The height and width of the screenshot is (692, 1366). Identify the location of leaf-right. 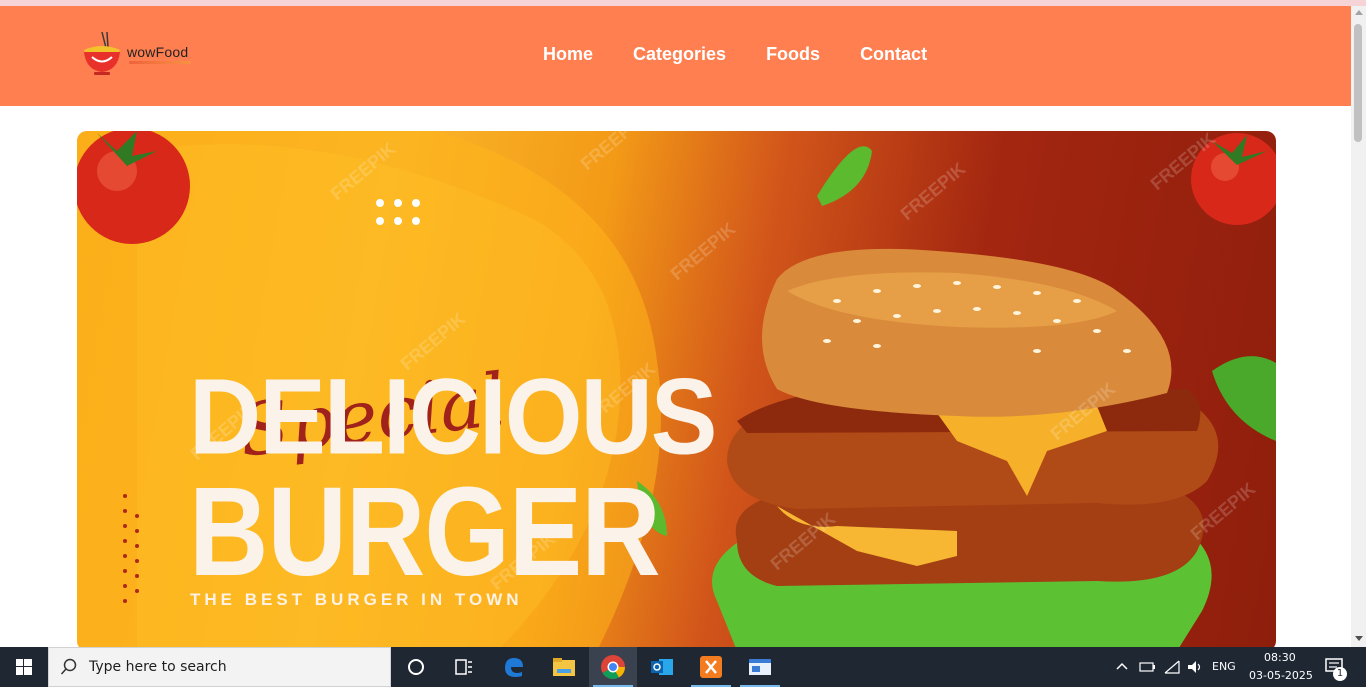
(1244, 398).